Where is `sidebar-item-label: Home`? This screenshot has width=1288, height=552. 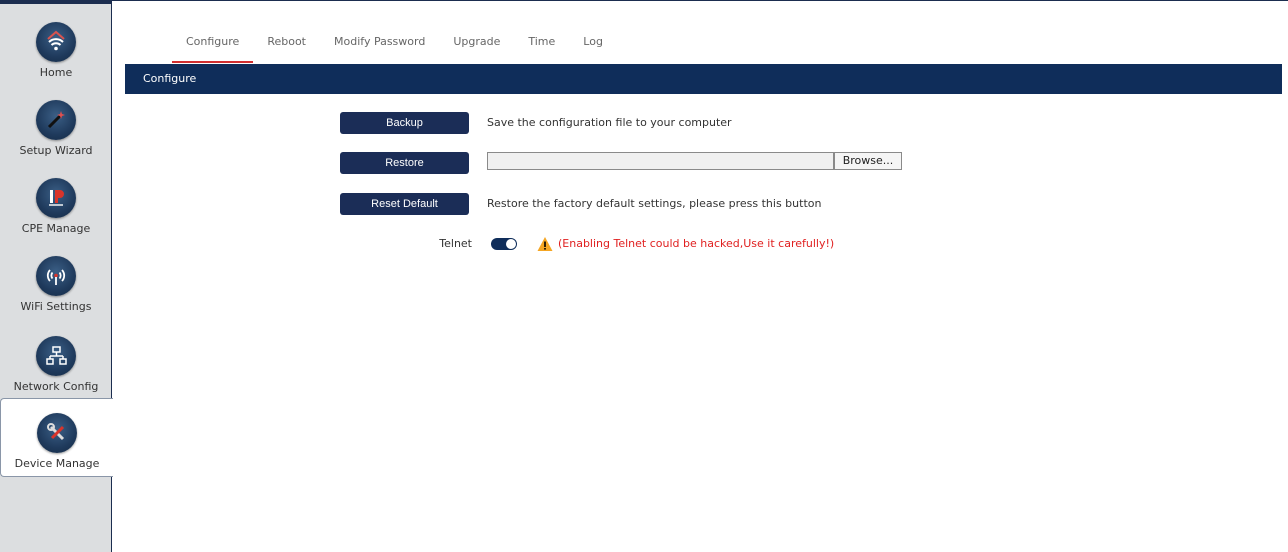 sidebar-item-label: Home is located at coordinates (56, 72).